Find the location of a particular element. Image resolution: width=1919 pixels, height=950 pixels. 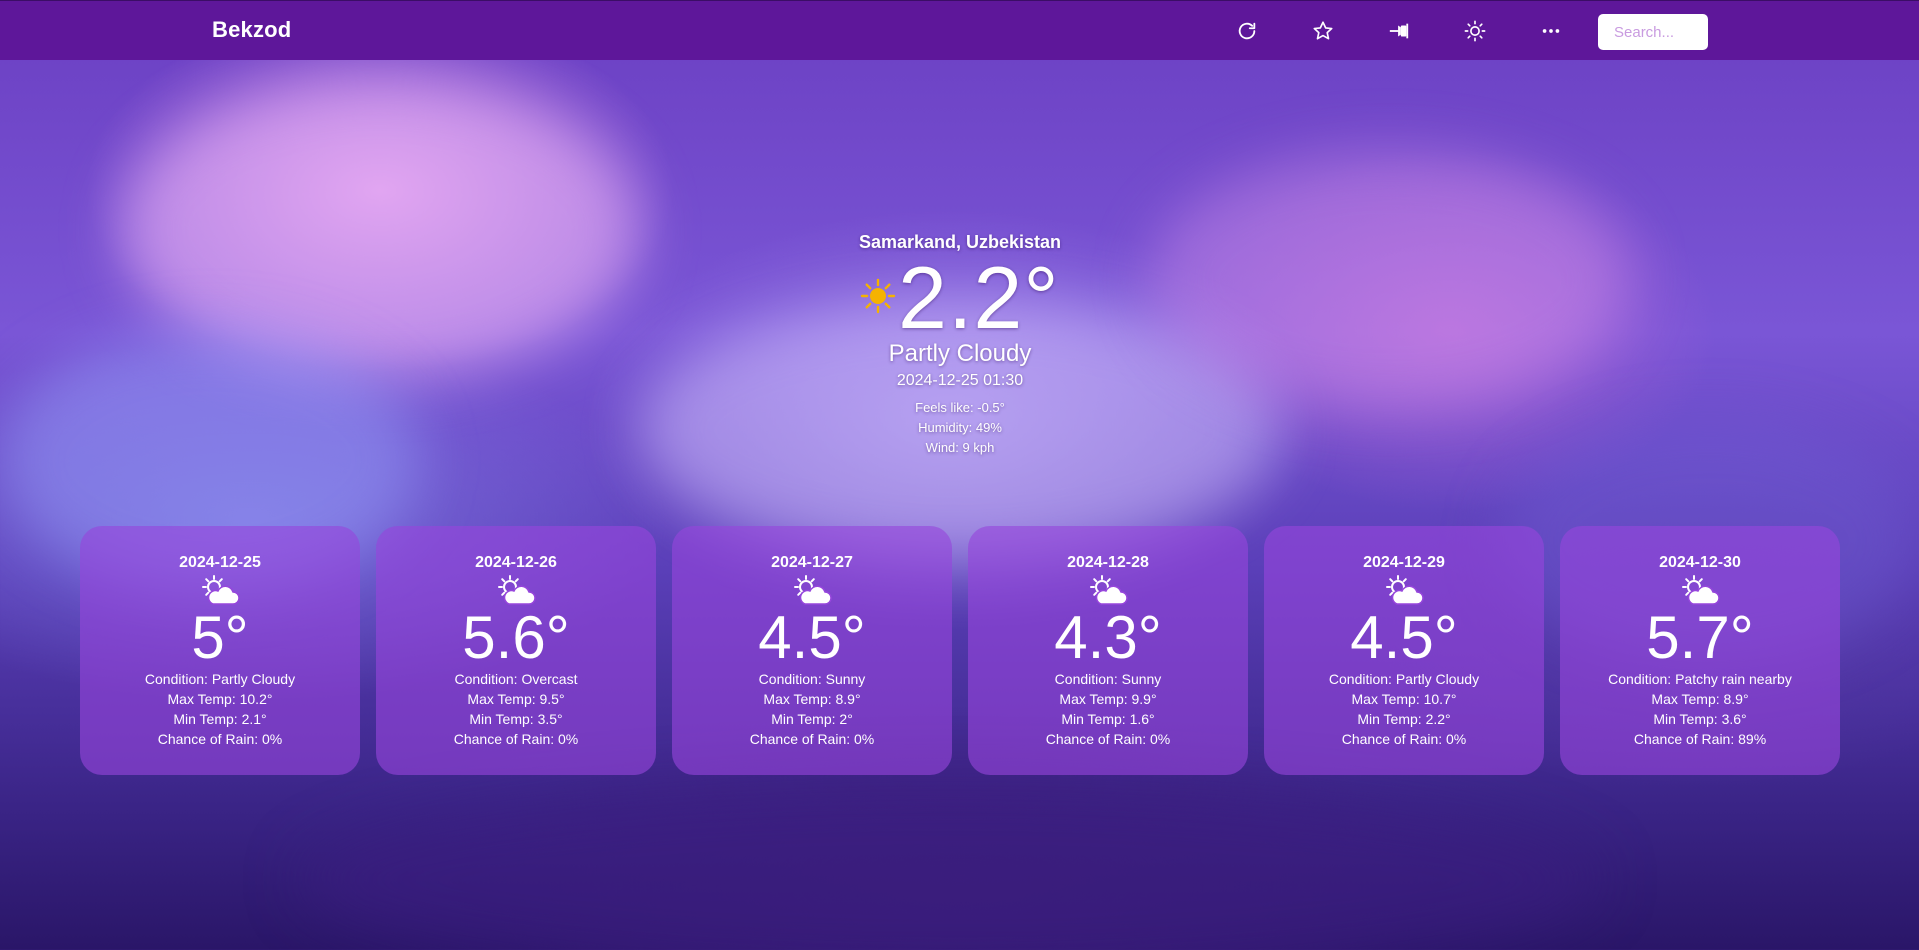

humidity-label: Humidity: 49% is located at coordinates (960, 427).